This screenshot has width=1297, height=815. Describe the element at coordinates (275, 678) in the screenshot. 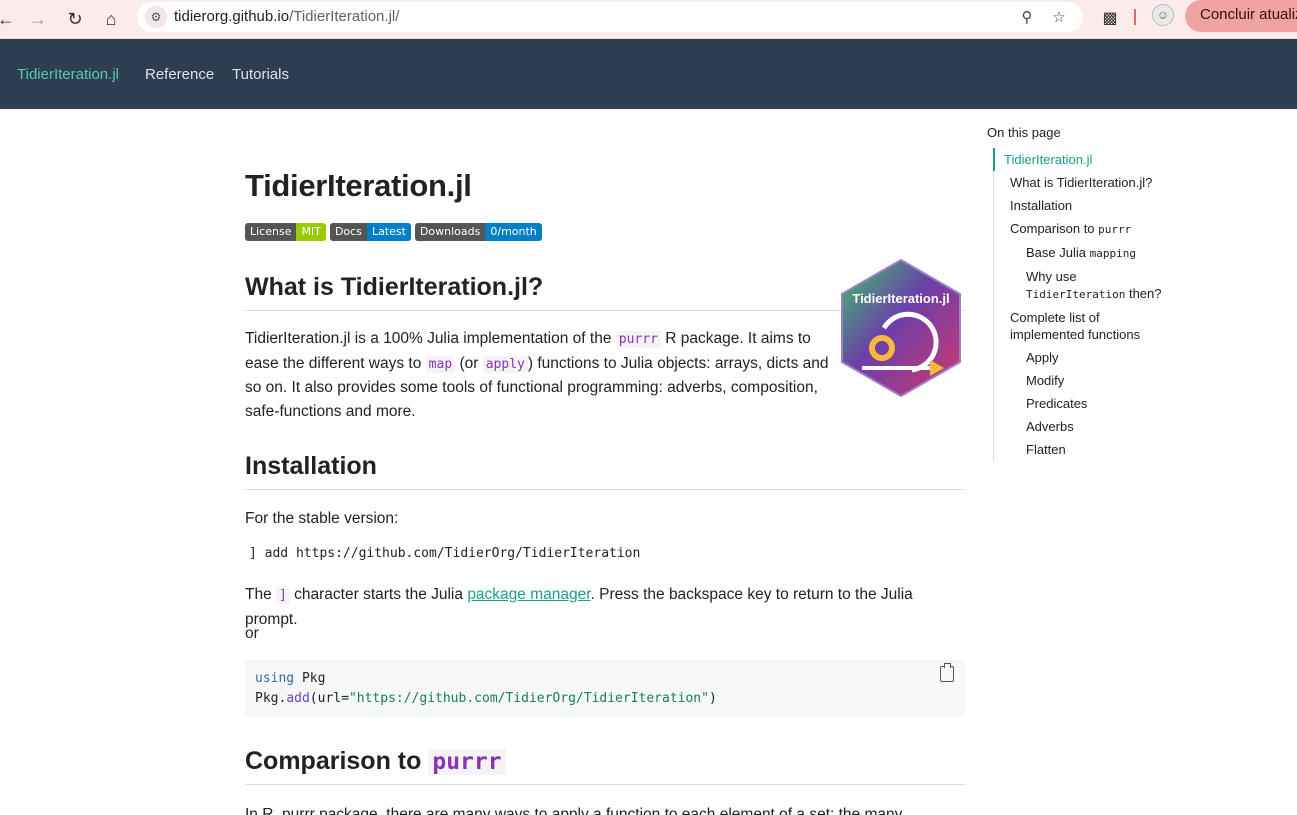

I see `keyword: using` at that location.